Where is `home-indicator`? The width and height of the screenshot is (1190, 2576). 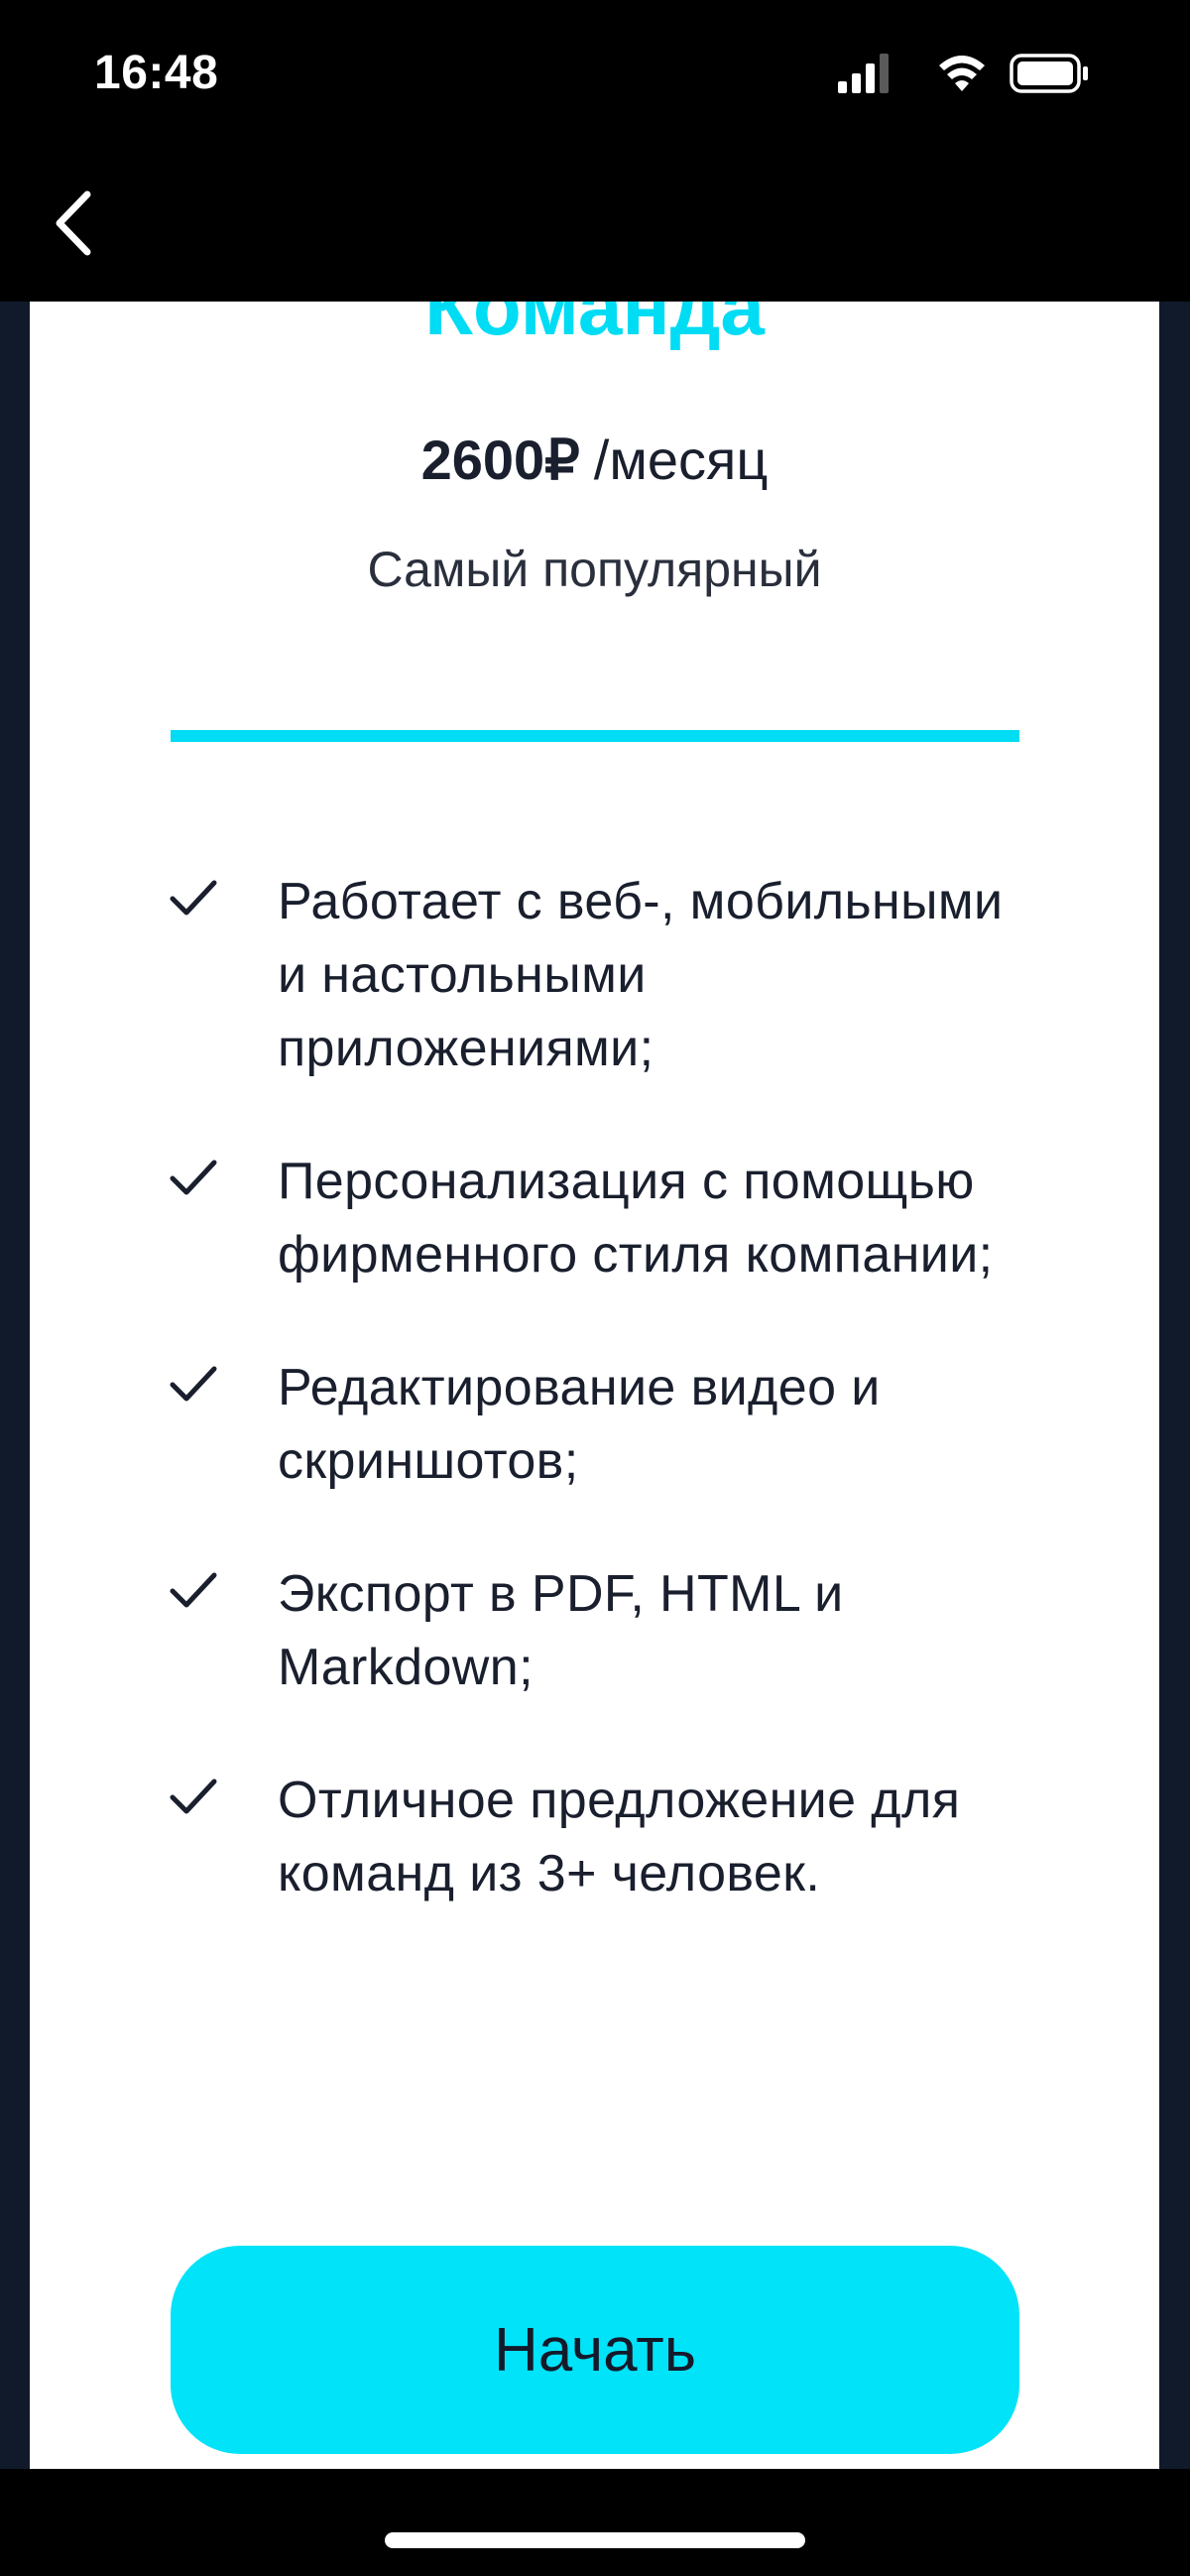 home-indicator is located at coordinates (595, 2540).